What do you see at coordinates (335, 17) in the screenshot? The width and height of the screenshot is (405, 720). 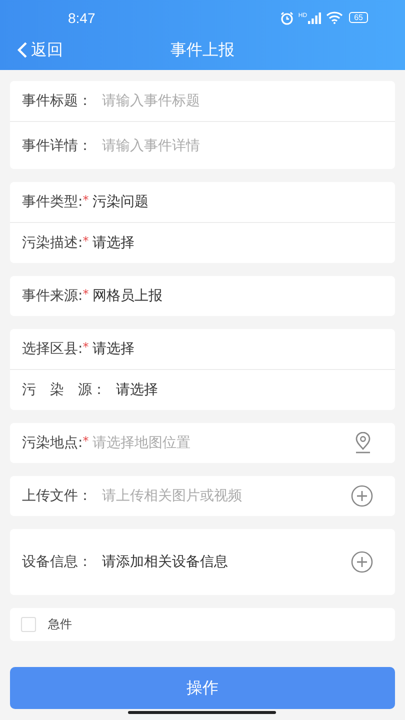 I see `wifi-icon` at bounding box center [335, 17].